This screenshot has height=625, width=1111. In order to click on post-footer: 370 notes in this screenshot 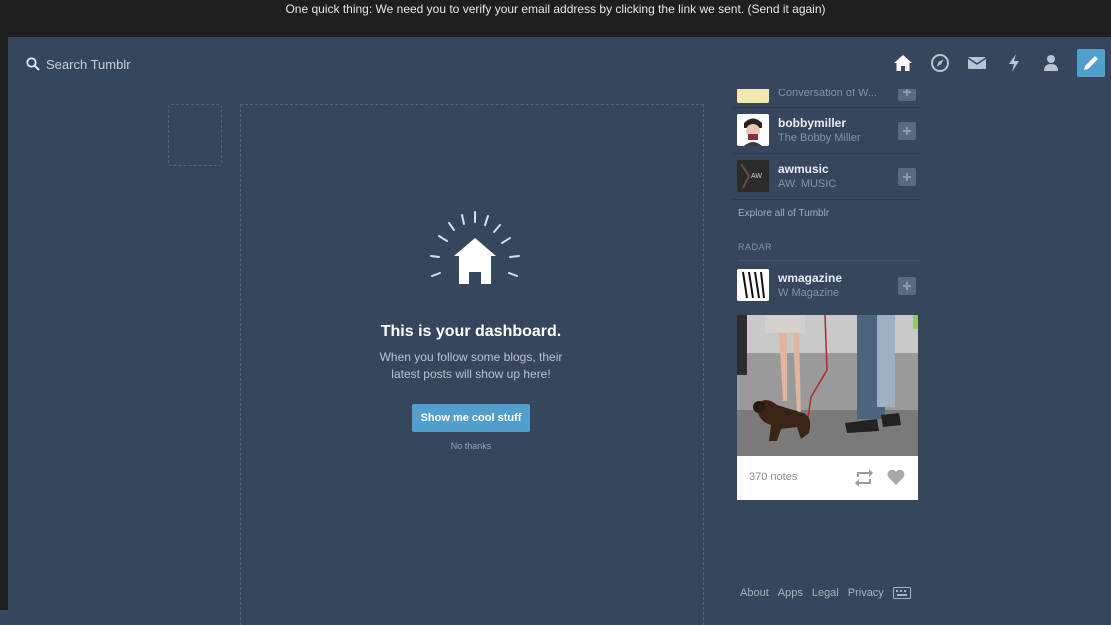, I will do `click(827, 478)`.